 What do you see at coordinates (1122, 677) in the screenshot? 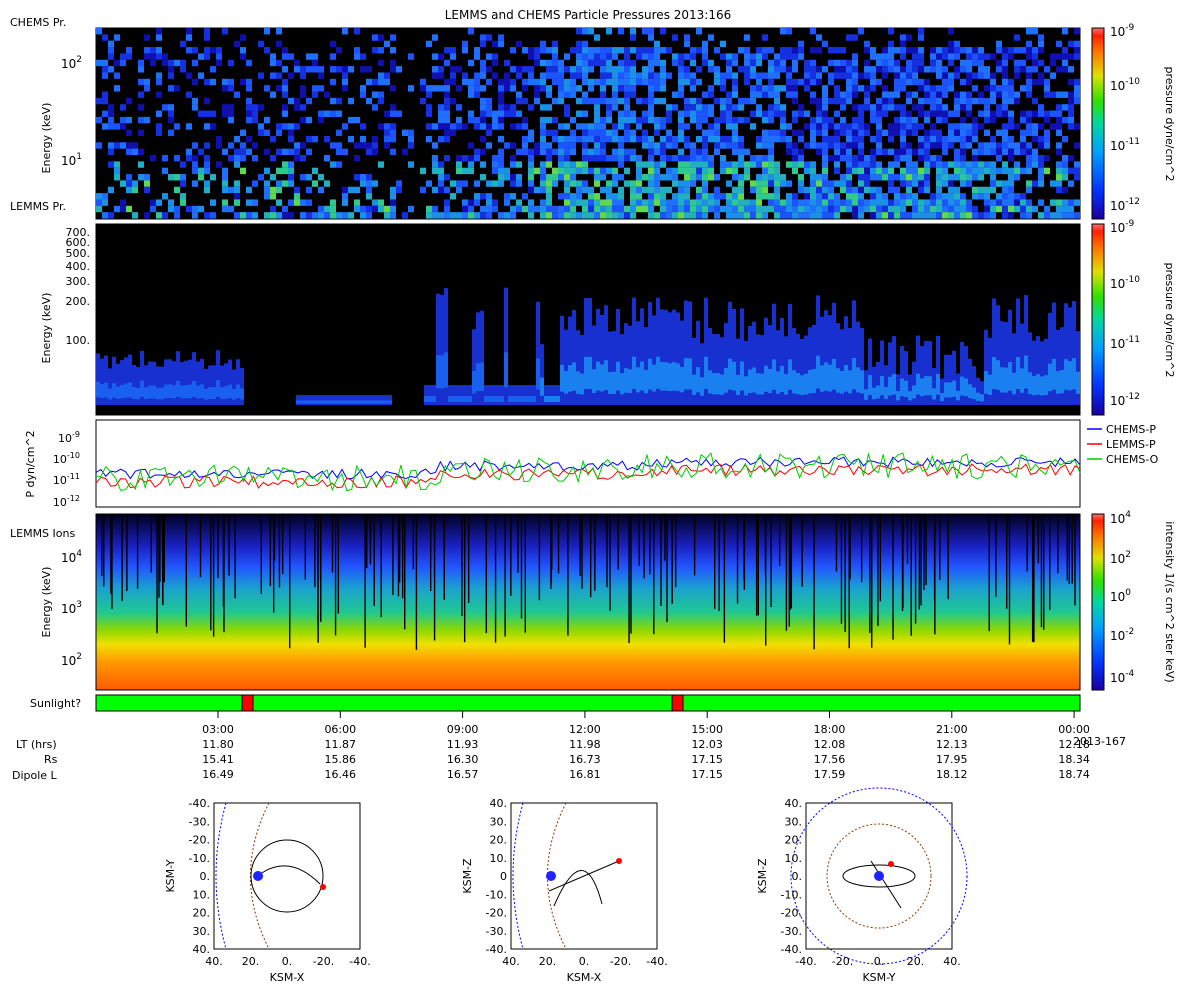
I see `colorbar-tick: 10-4` at bounding box center [1122, 677].